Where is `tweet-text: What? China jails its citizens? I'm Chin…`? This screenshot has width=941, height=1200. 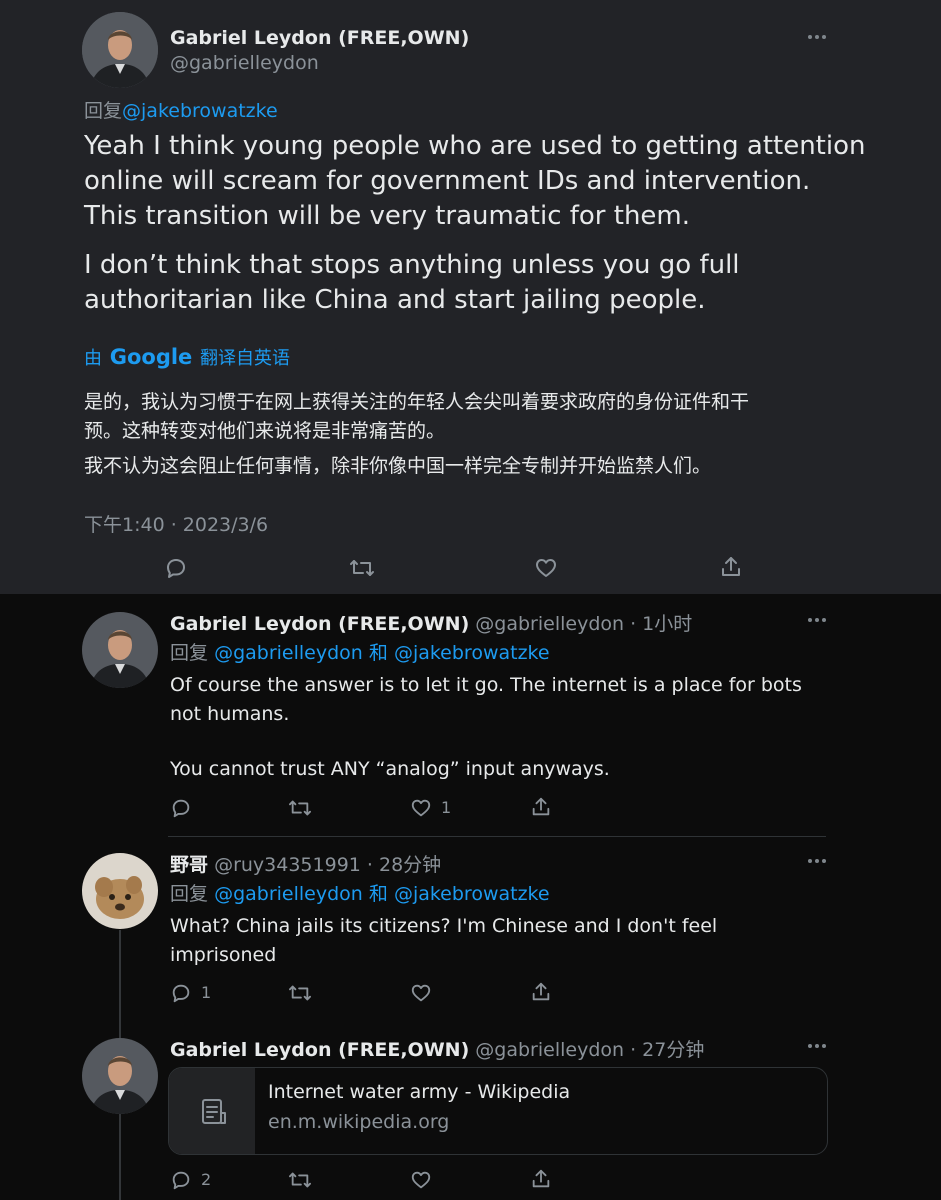
tweet-text: What? China jails its citizens? I'm Chin… is located at coordinates (443, 941).